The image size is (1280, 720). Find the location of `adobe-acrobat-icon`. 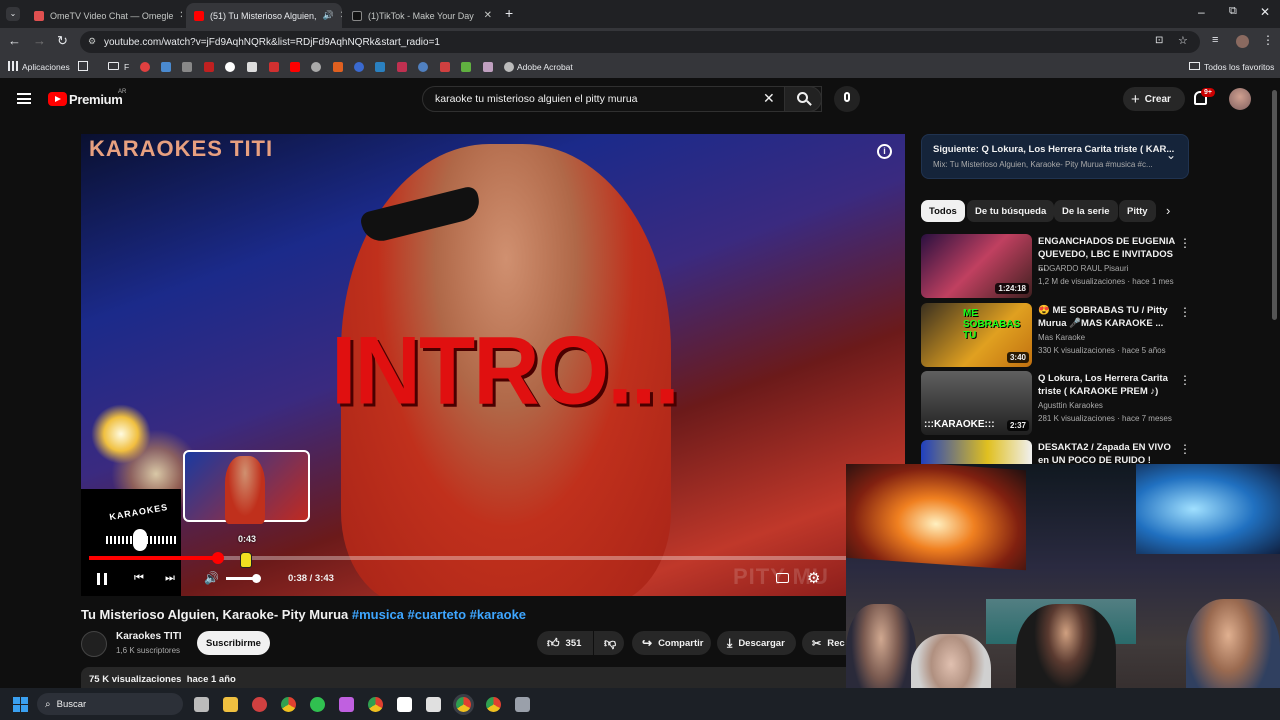

adobe-acrobat-icon is located at coordinates (509, 67).